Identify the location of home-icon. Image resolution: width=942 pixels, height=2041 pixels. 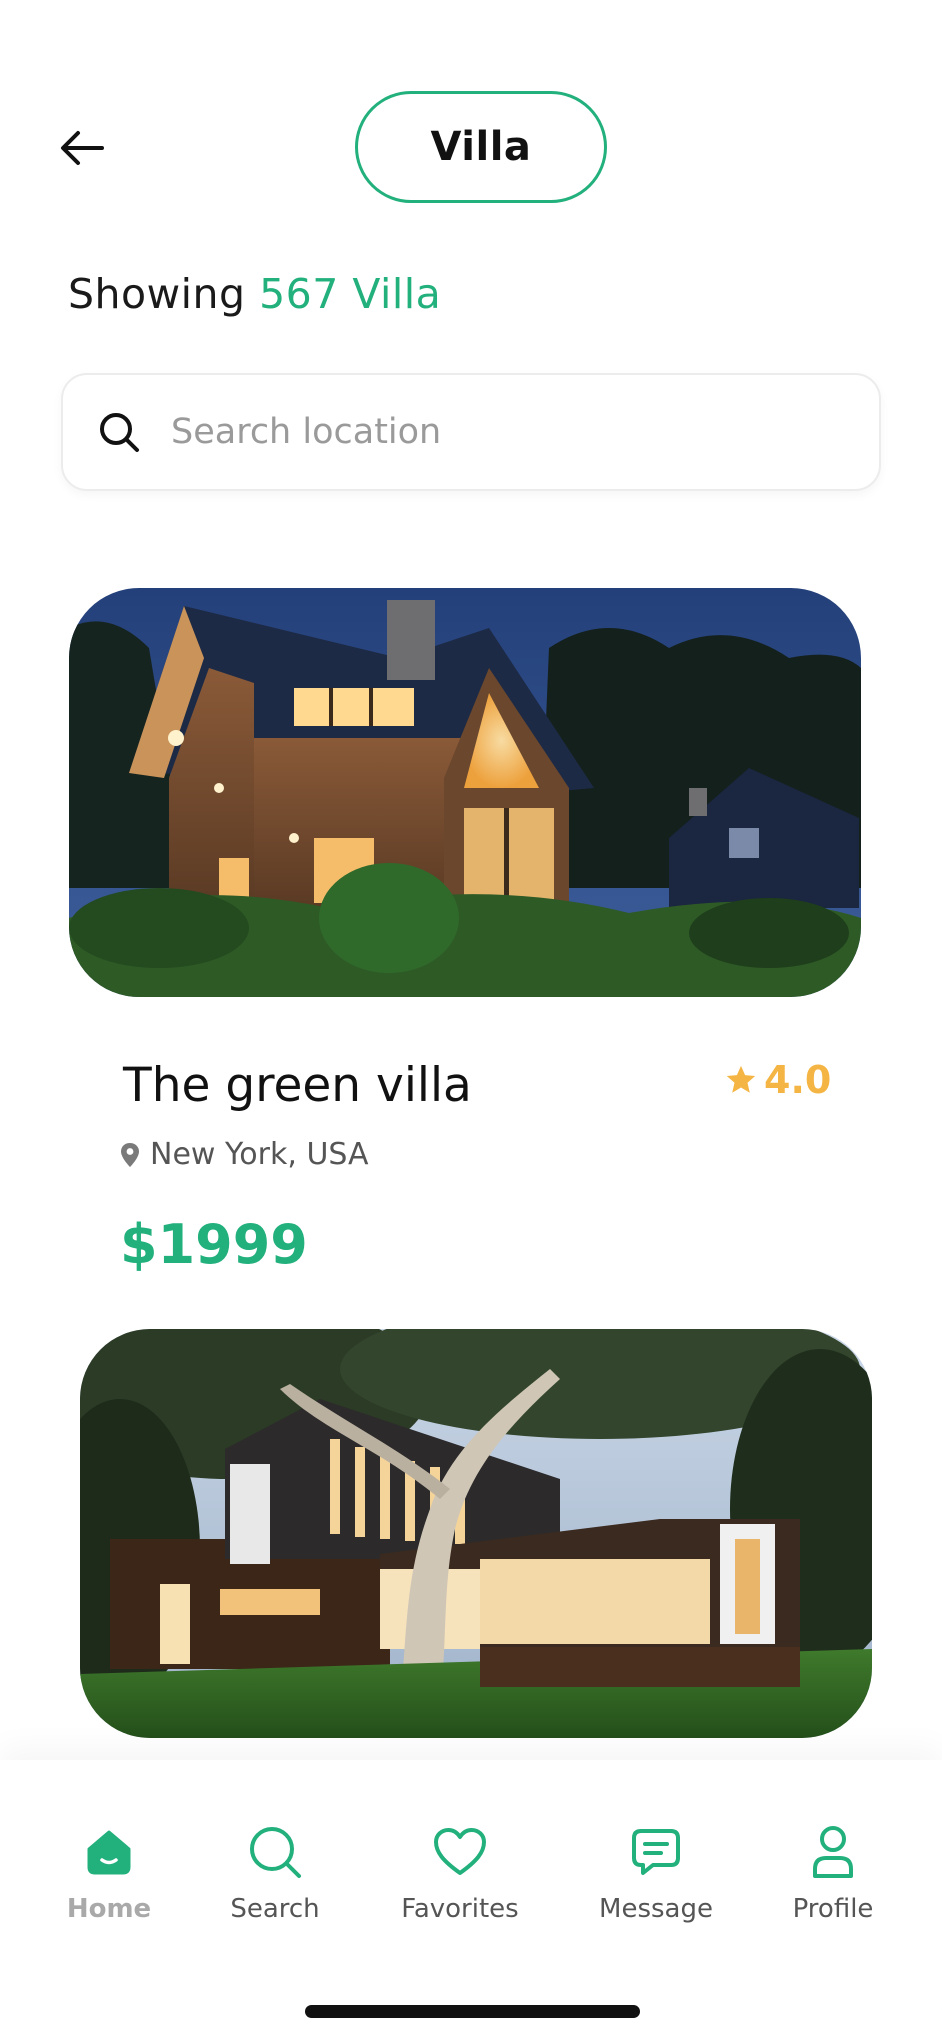
(109, 1852).